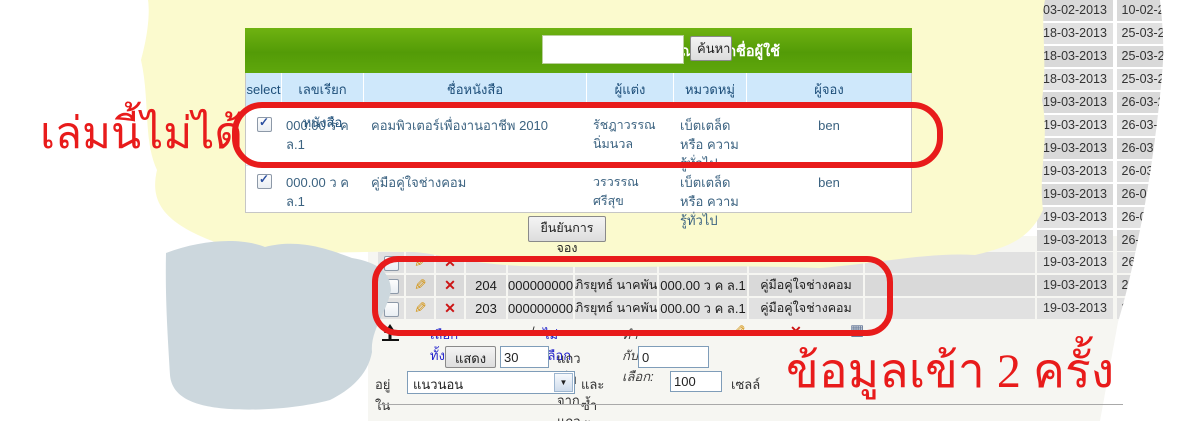  I want to click on author-cell: วรวรรณ ศรีสุข, so click(616, 191).